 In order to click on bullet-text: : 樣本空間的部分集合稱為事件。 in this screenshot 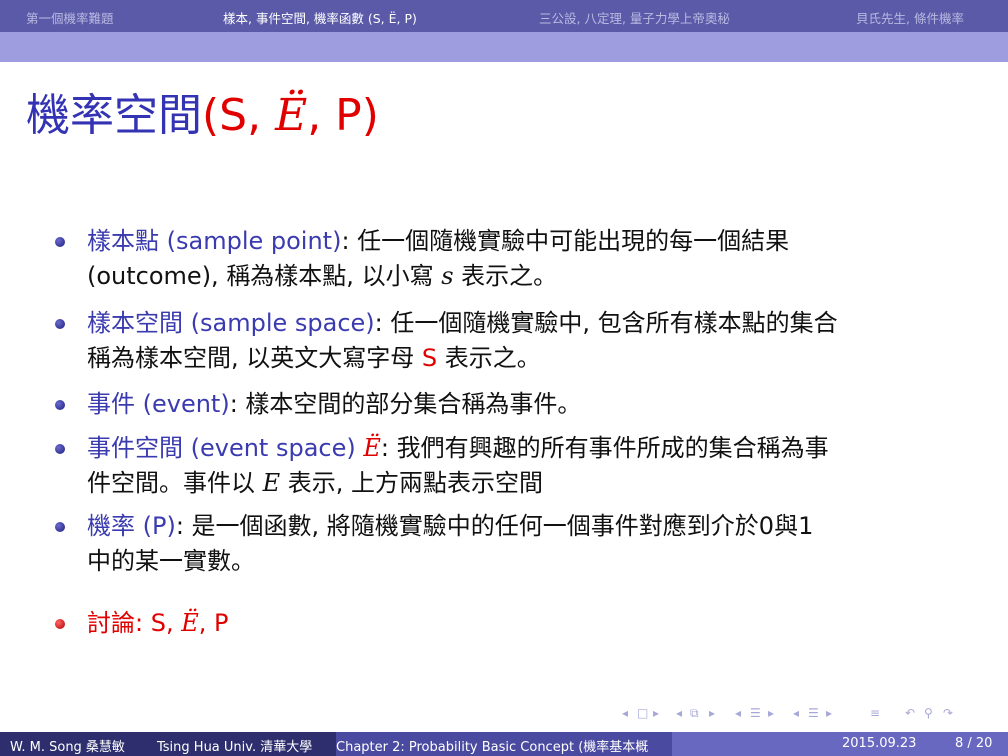, I will do `click(405, 404)`.